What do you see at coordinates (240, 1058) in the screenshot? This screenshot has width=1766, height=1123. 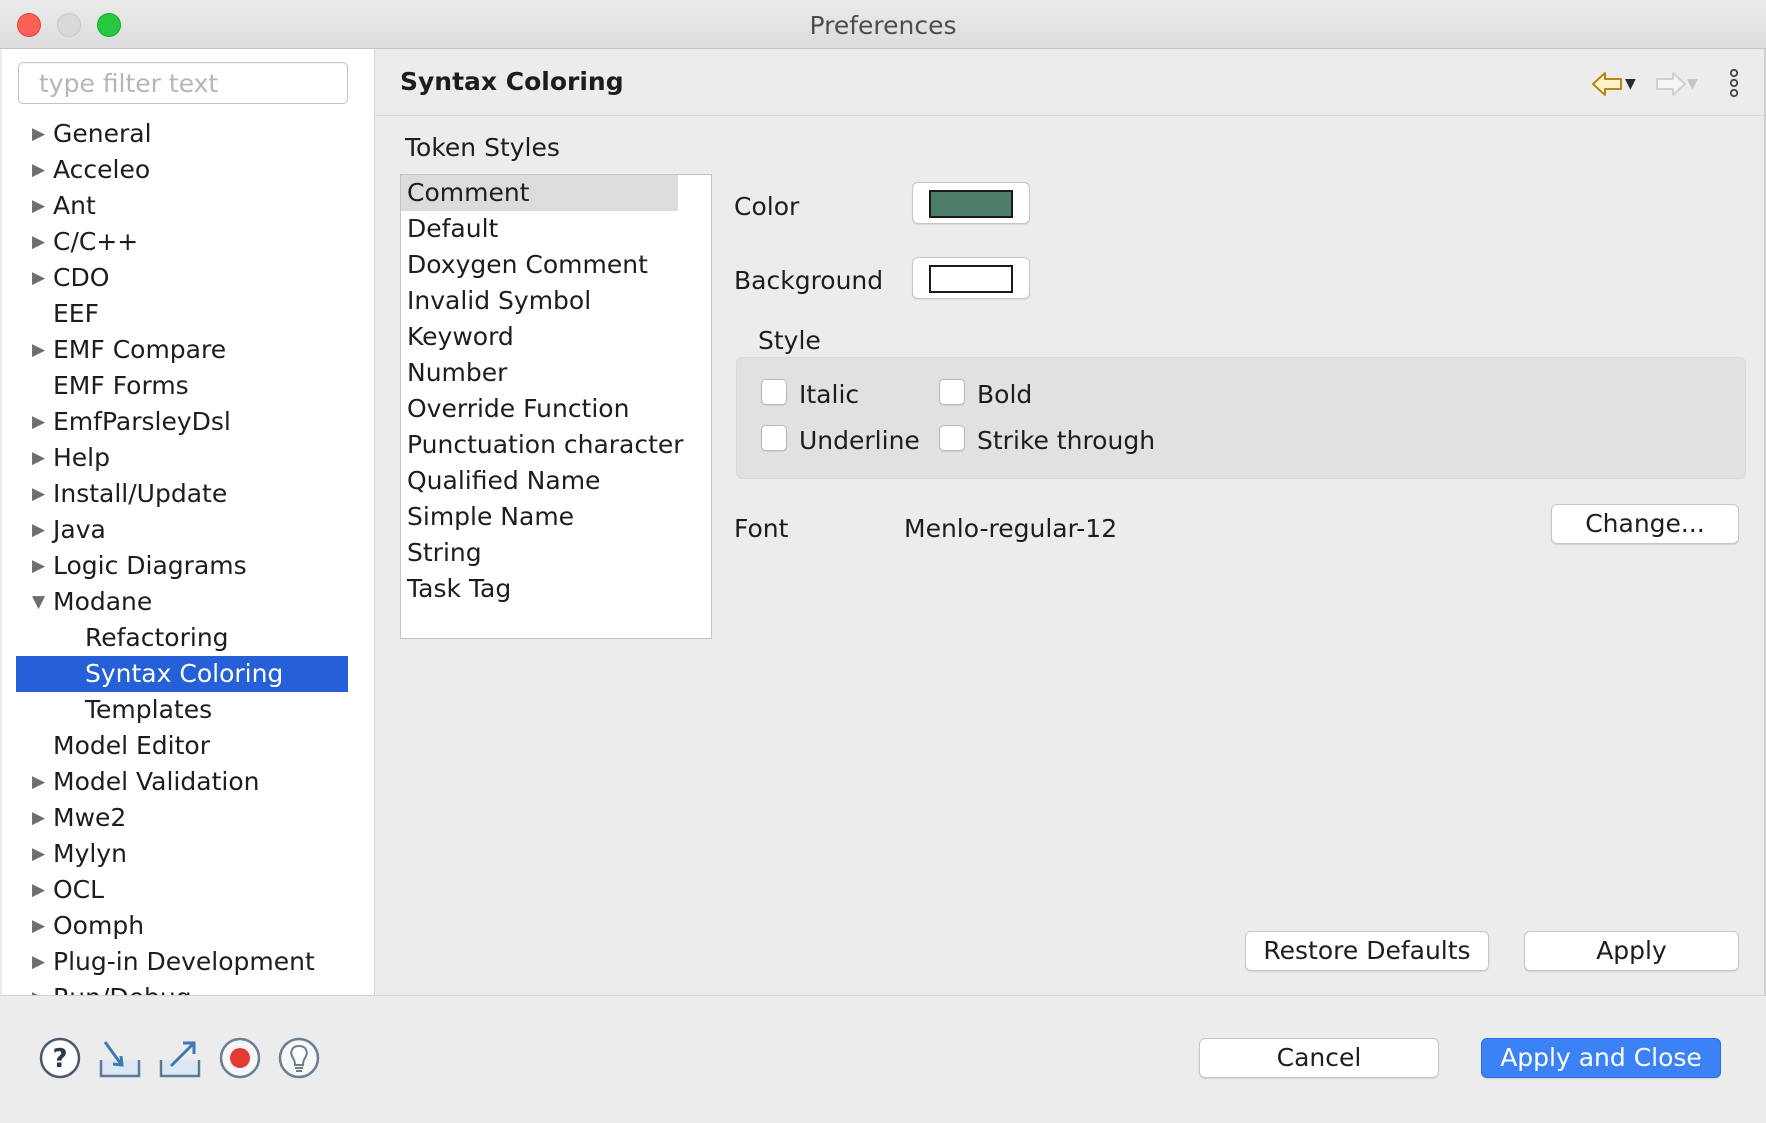 I see `record-icon` at bounding box center [240, 1058].